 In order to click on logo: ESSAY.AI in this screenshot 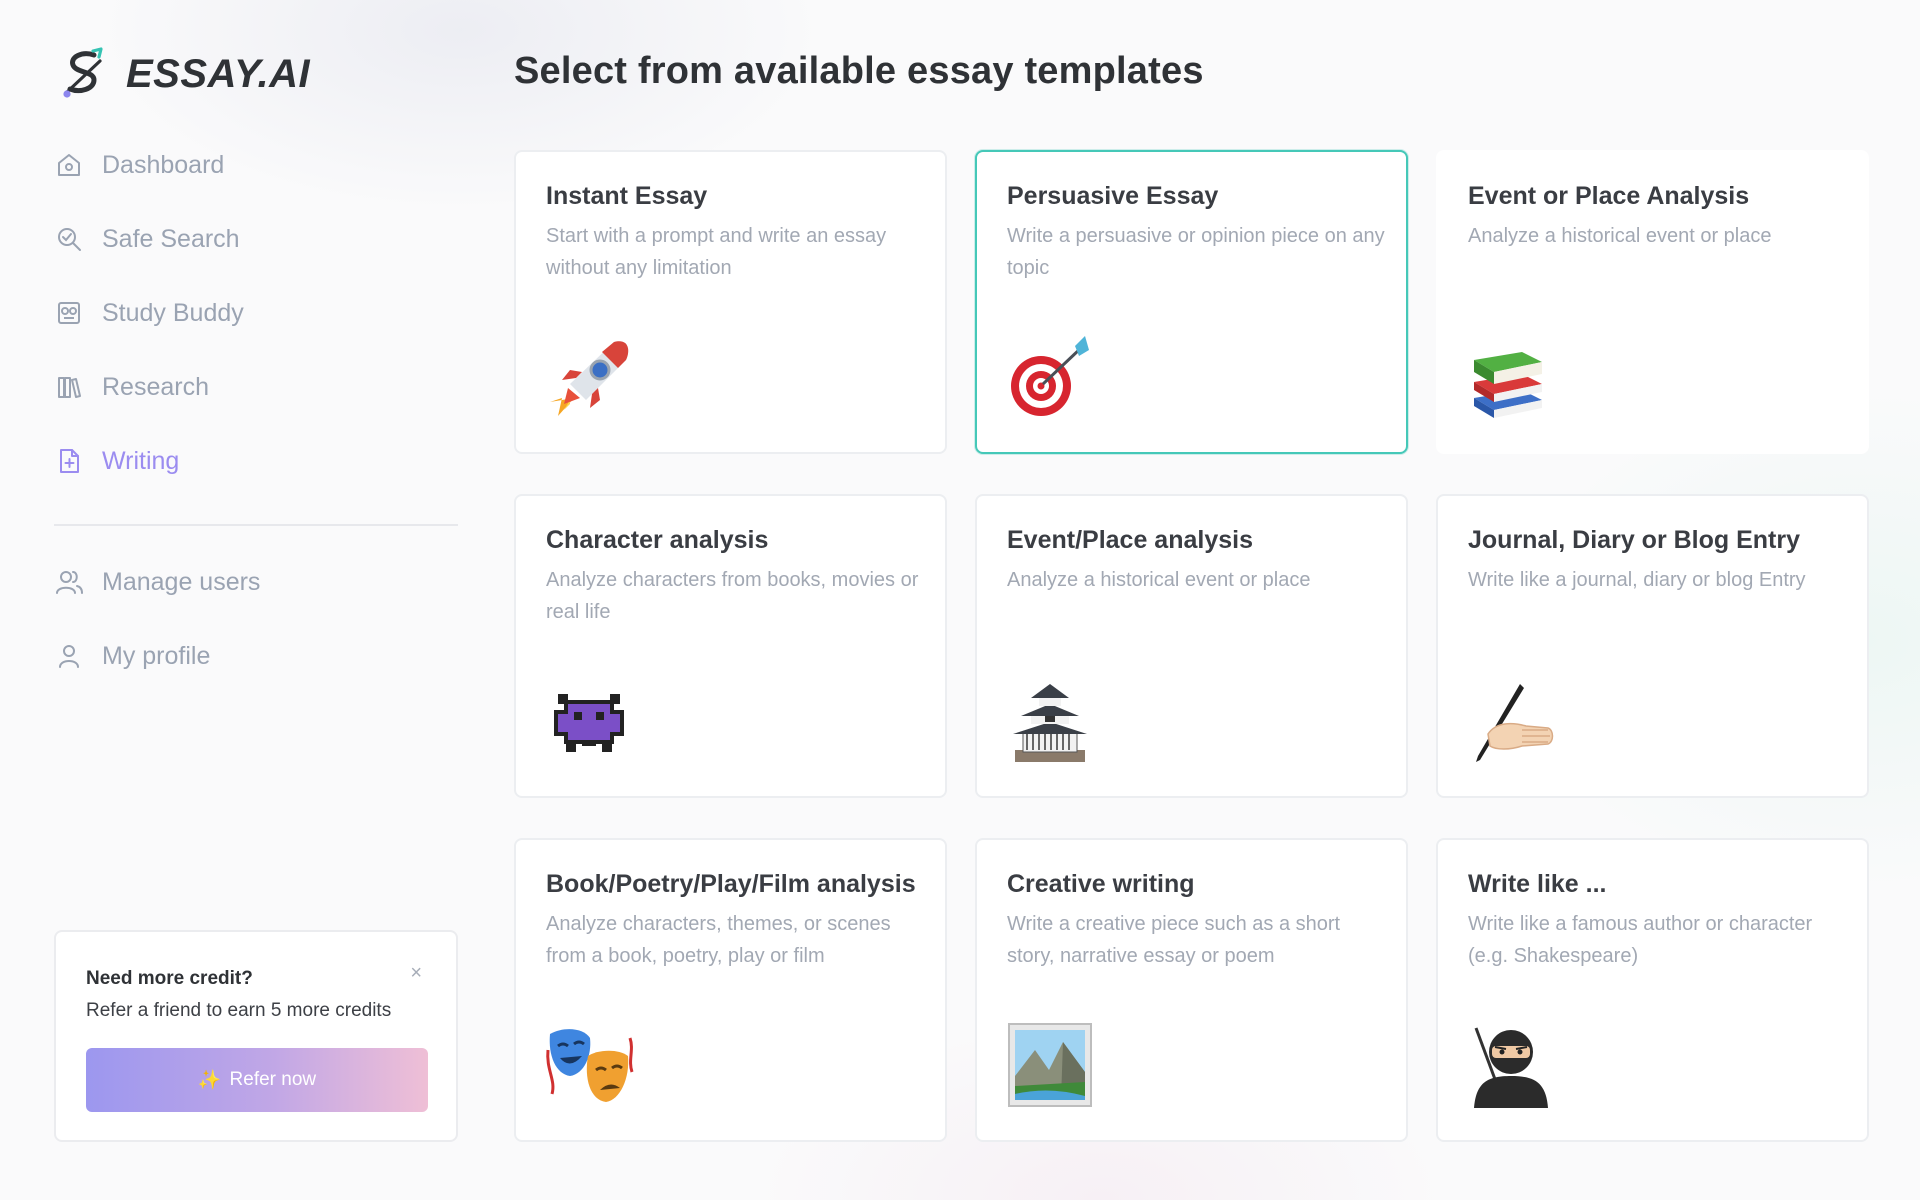, I will do `click(185, 74)`.